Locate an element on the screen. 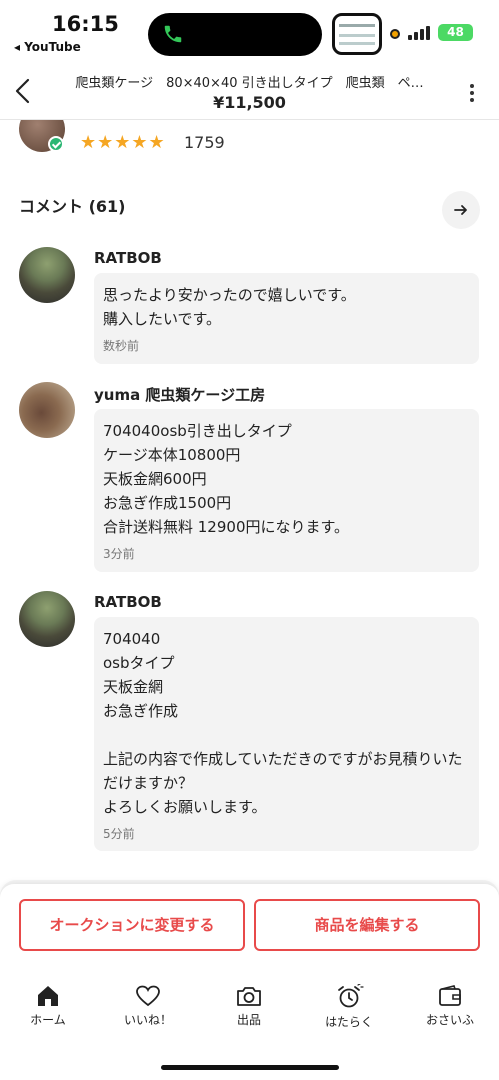  dynamic-island is located at coordinates (235, 34).